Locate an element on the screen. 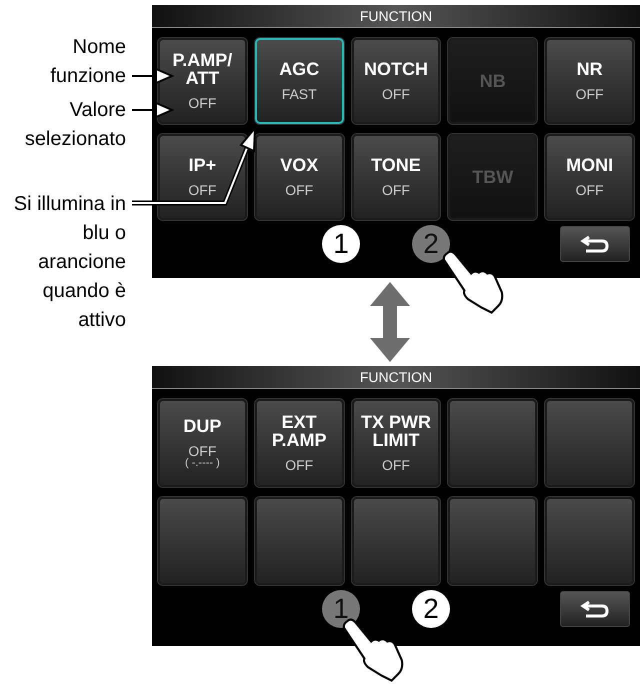 This screenshot has width=640, height=686. function-button: DUP OFF ( -.---- ) is located at coordinates (202, 443).